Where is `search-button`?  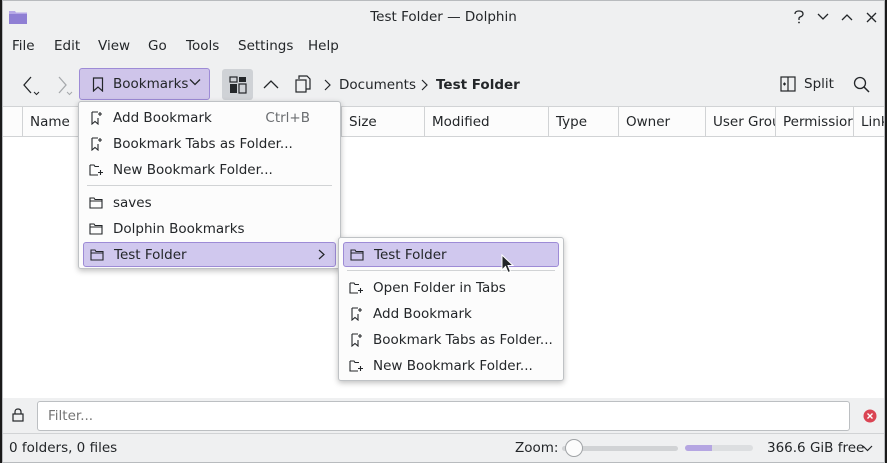
search-button is located at coordinates (861, 84).